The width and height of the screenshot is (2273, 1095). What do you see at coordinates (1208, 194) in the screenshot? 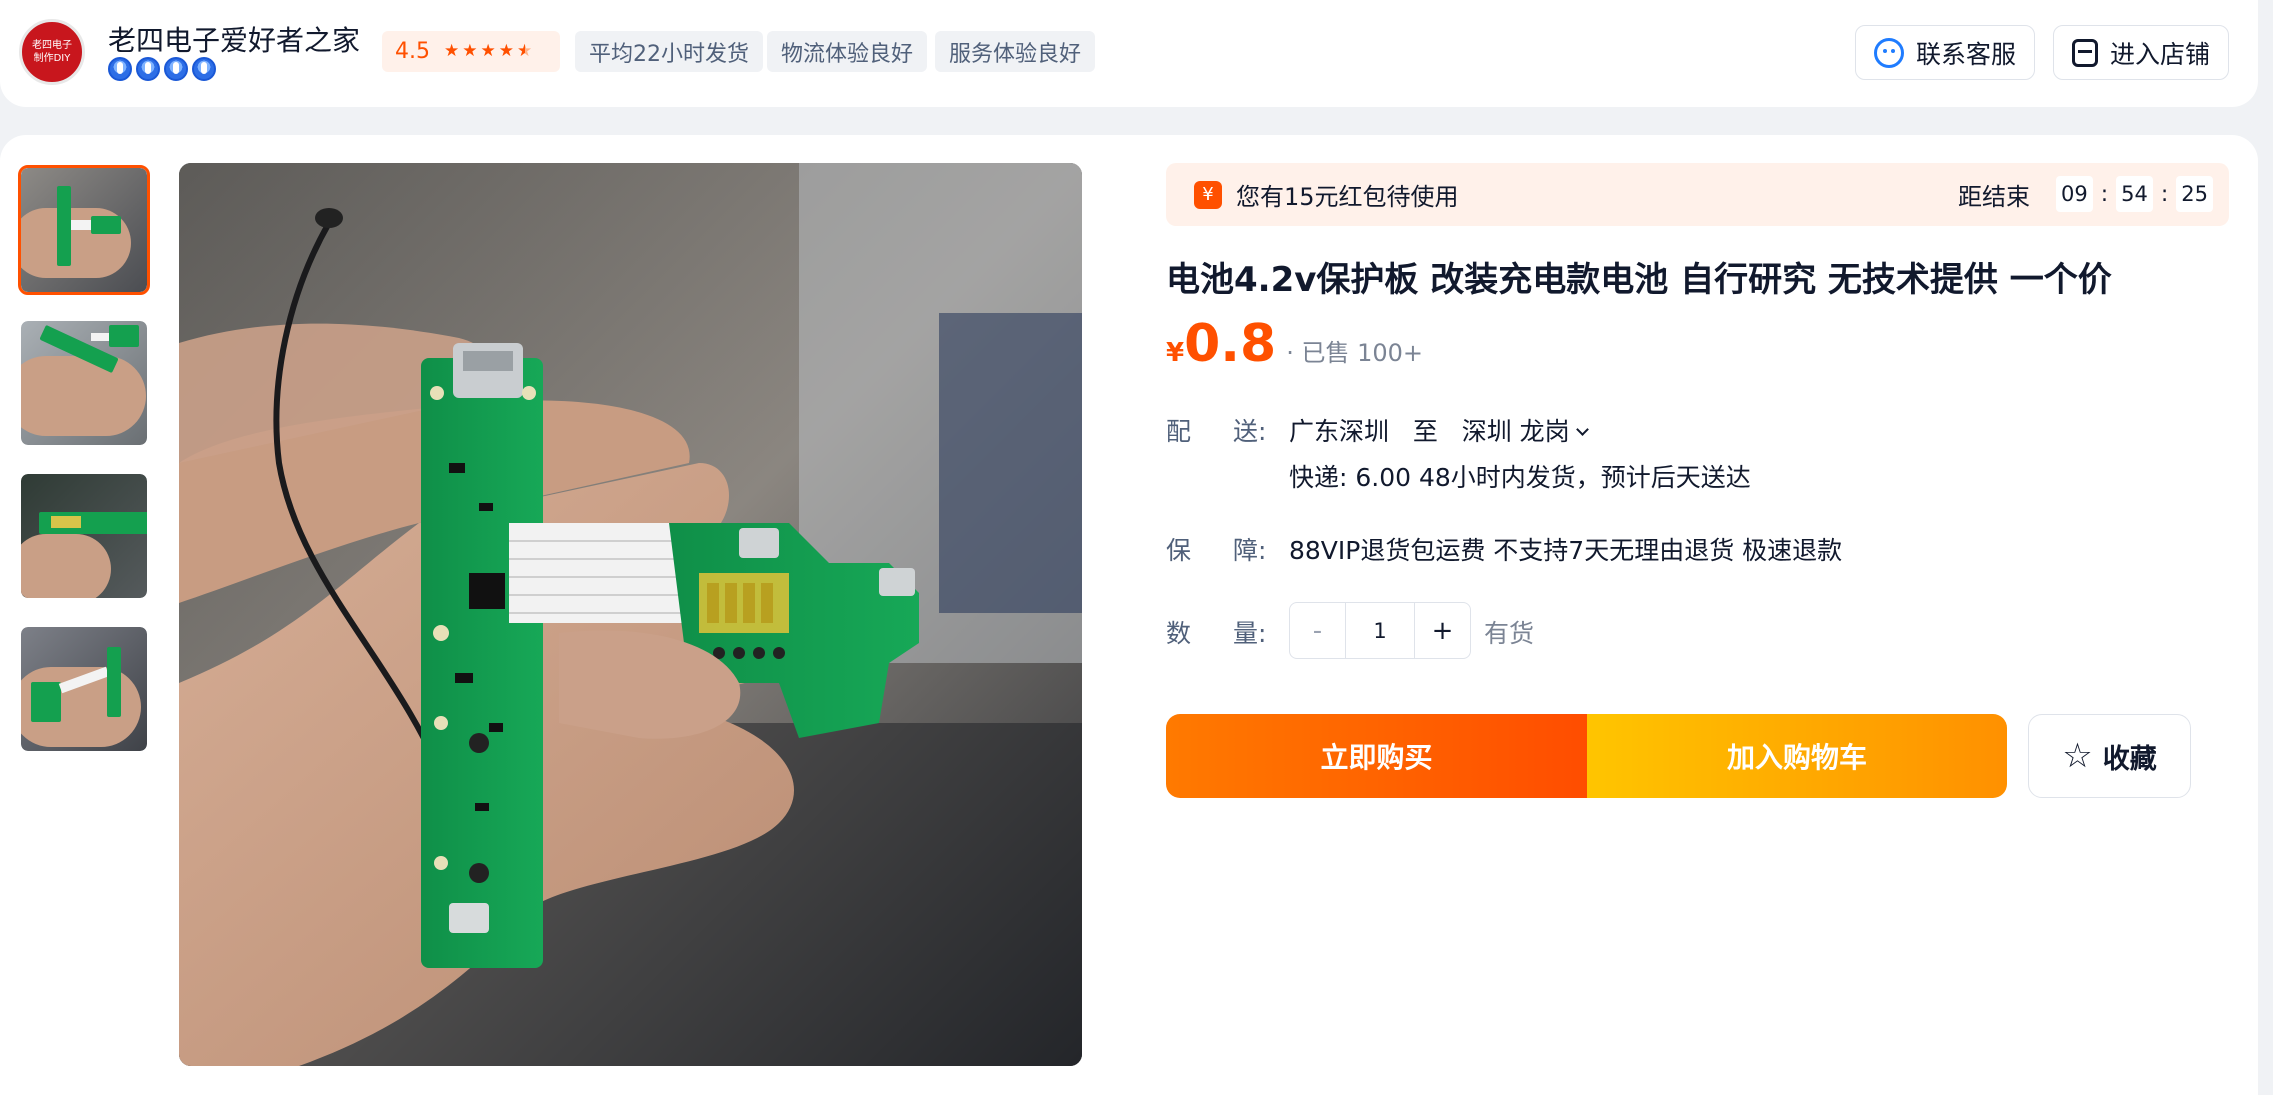
I see `red-packet-icon: ¥` at bounding box center [1208, 194].